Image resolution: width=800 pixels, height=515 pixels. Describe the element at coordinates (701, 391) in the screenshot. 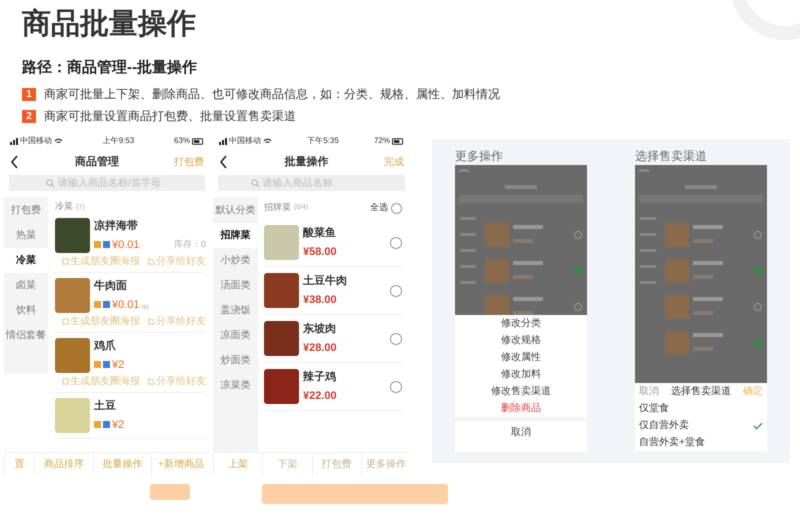

I see `sheet-title: 选择售卖渠道` at that location.